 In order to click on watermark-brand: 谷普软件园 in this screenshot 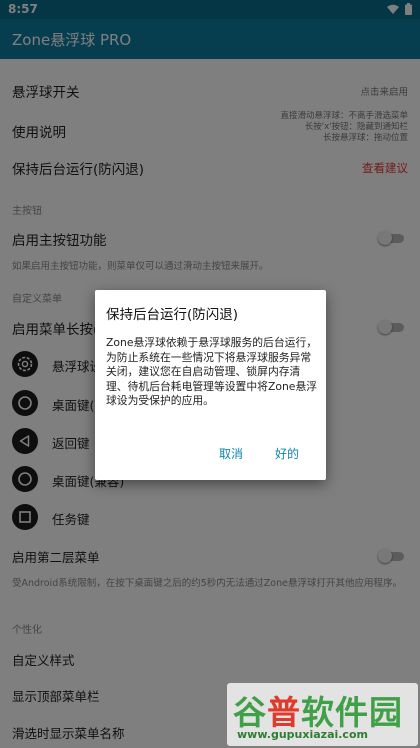, I will do `click(318, 710)`.